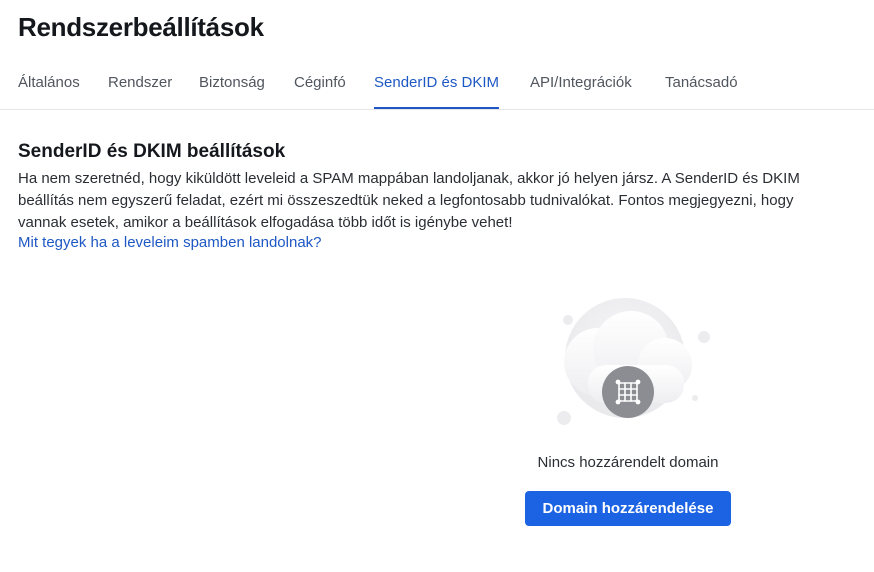 Image resolution: width=874 pixels, height=572 pixels. I want to click on empty-state-illustration, so click(632, 365).